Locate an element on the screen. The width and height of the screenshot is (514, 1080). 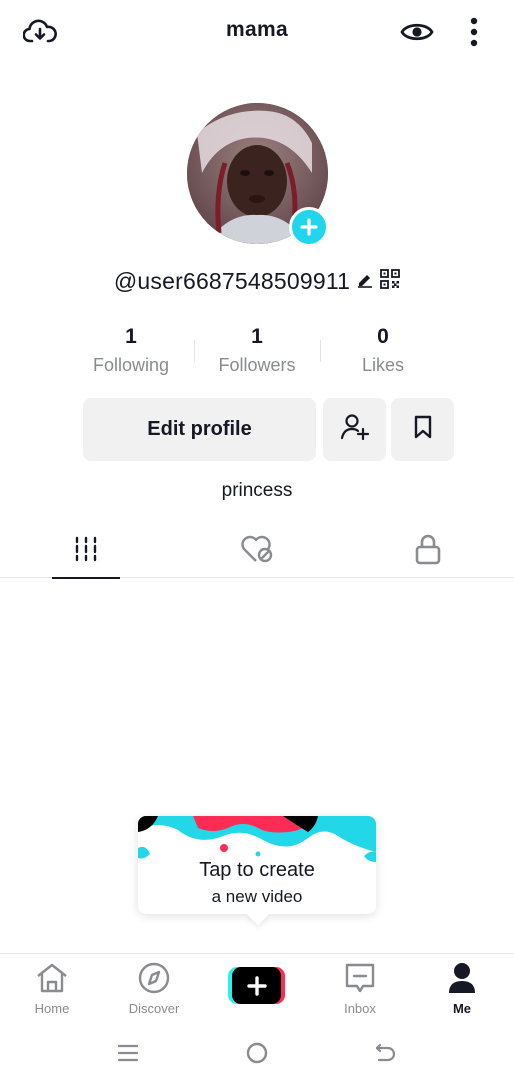
bookmark-button is located at coordinates (422, 429).